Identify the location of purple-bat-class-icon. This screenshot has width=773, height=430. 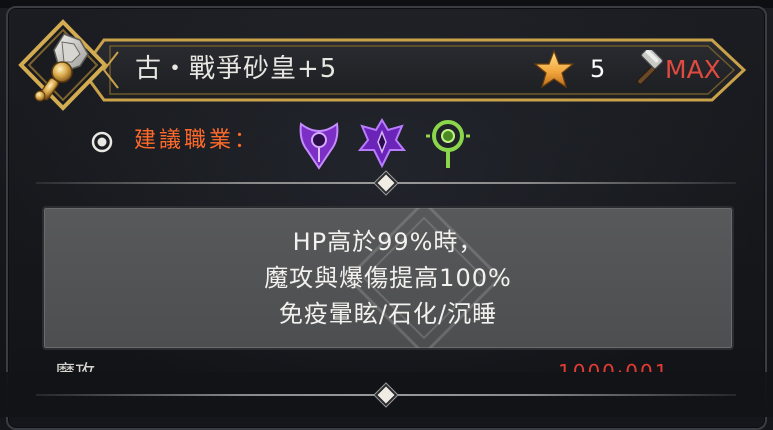
(382, 143).